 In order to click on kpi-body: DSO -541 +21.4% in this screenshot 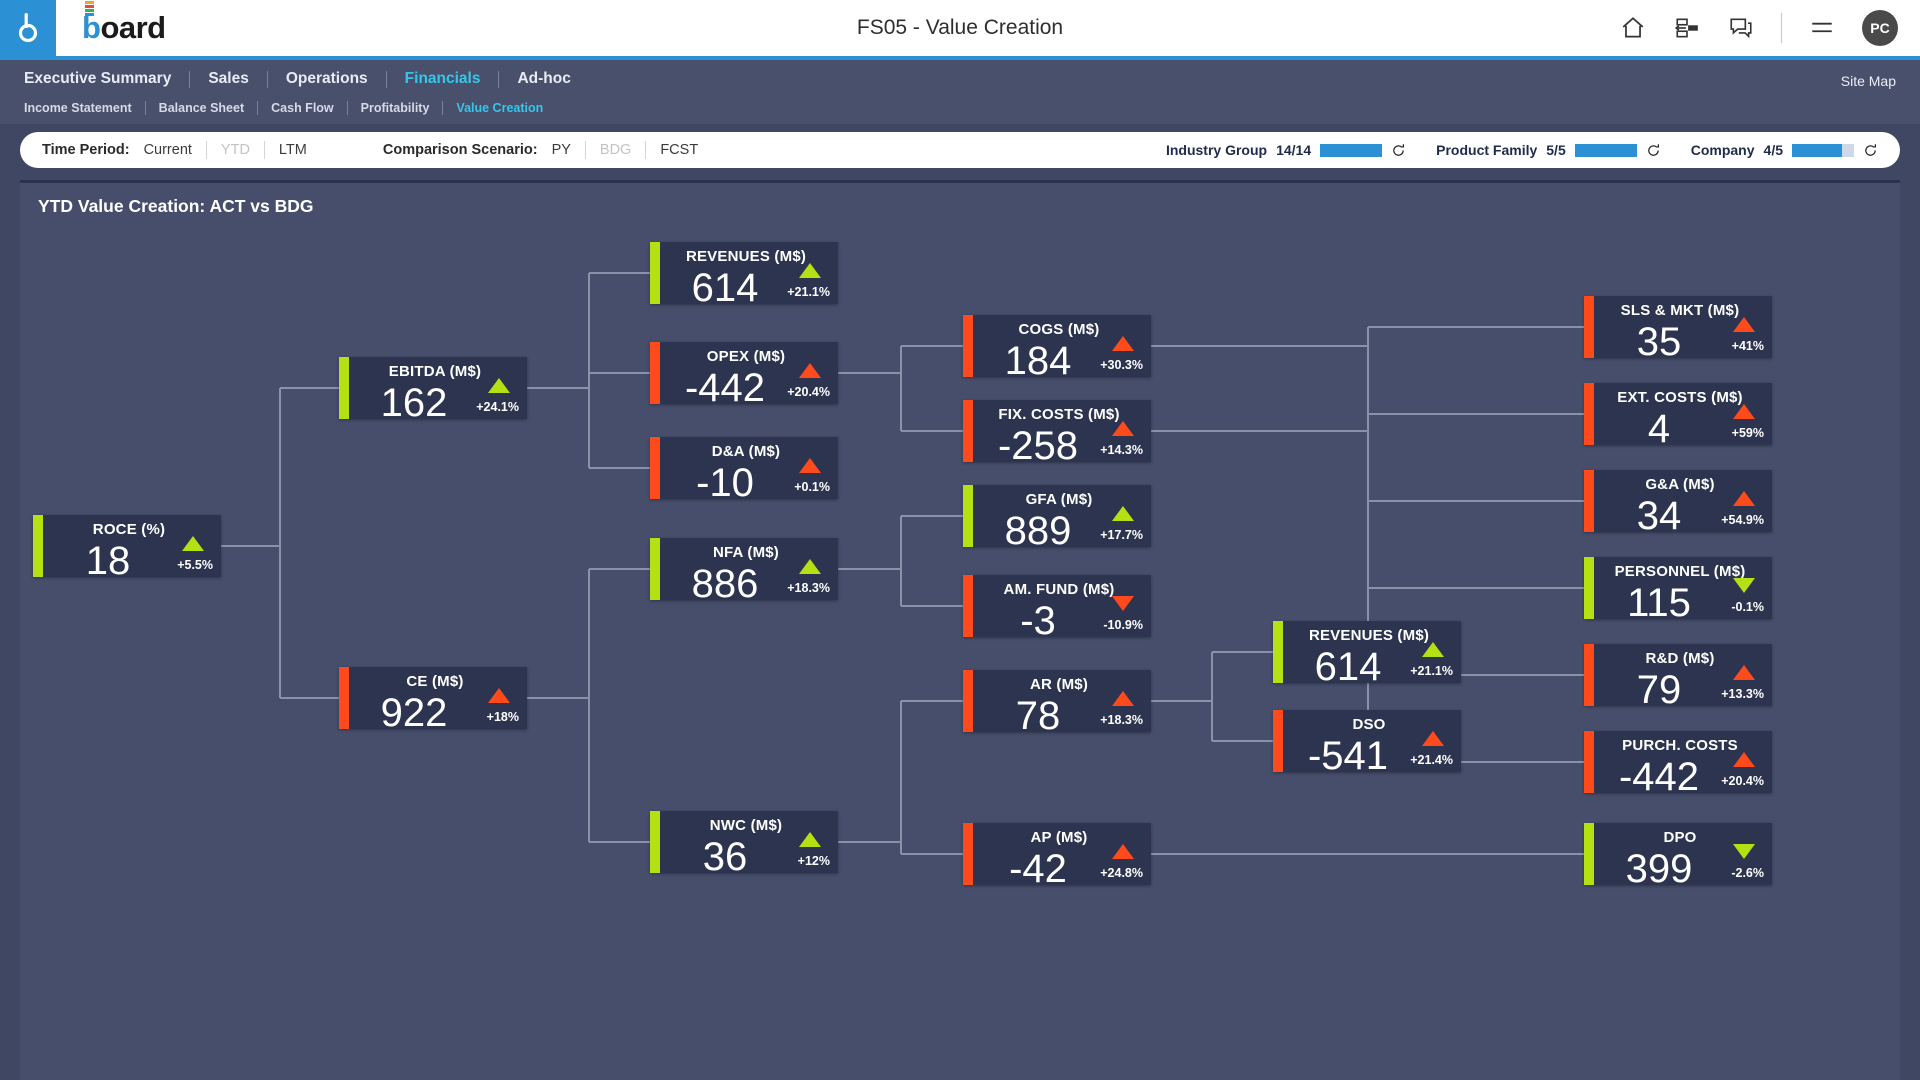, I will do `click(1372, 741)`.